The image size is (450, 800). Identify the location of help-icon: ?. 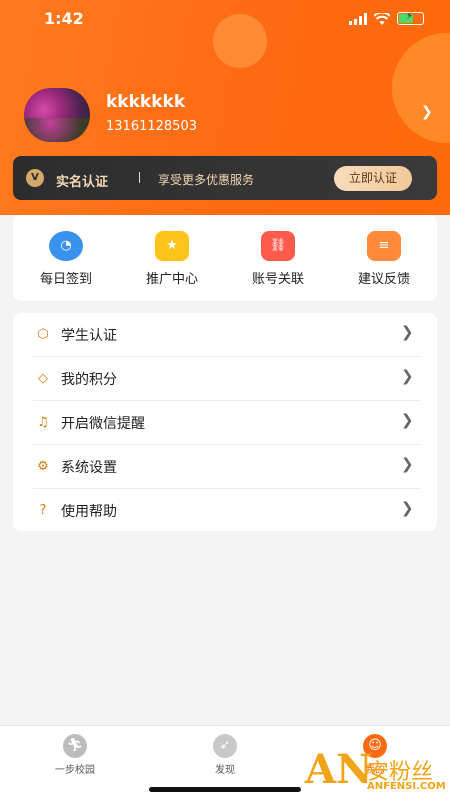
(43, 510).